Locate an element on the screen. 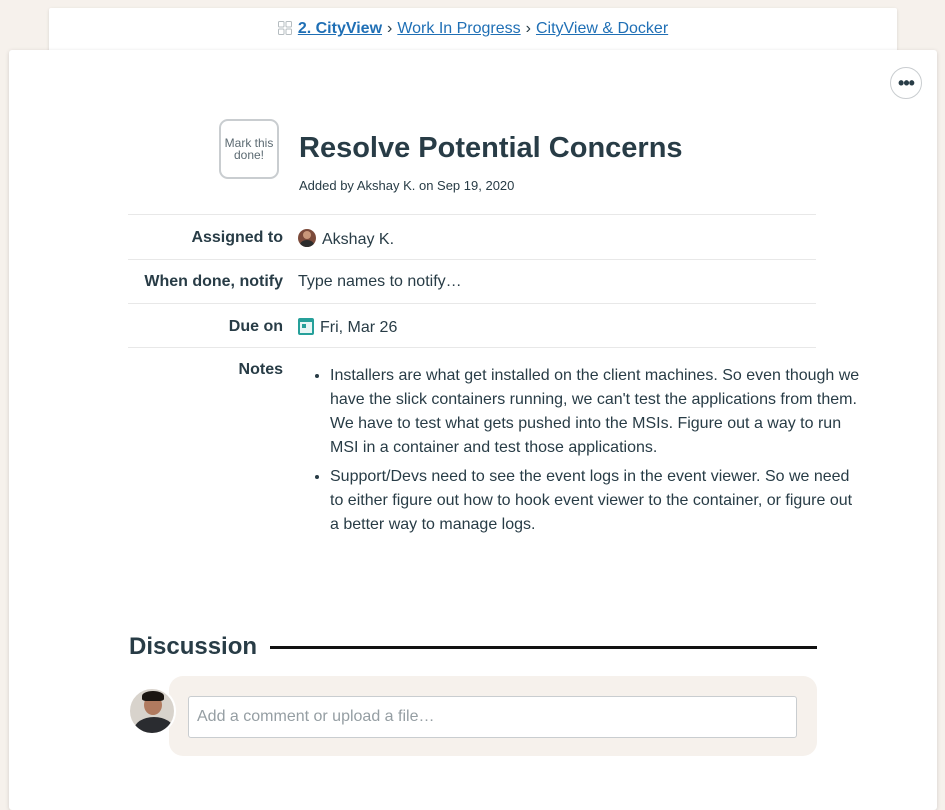 The width and height of the screenshot is (945, 810). mark-done-button: Mark this done! is located at coordinates (249, 149).